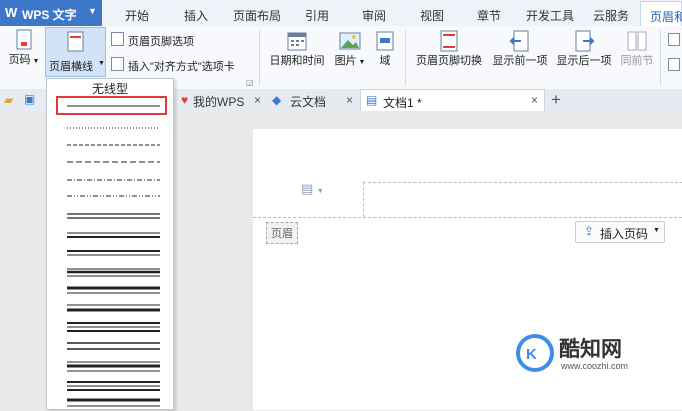  Describe the element at coordinates (317, 15) in the screenshot. I see `tab-reference: 引用` at that location.